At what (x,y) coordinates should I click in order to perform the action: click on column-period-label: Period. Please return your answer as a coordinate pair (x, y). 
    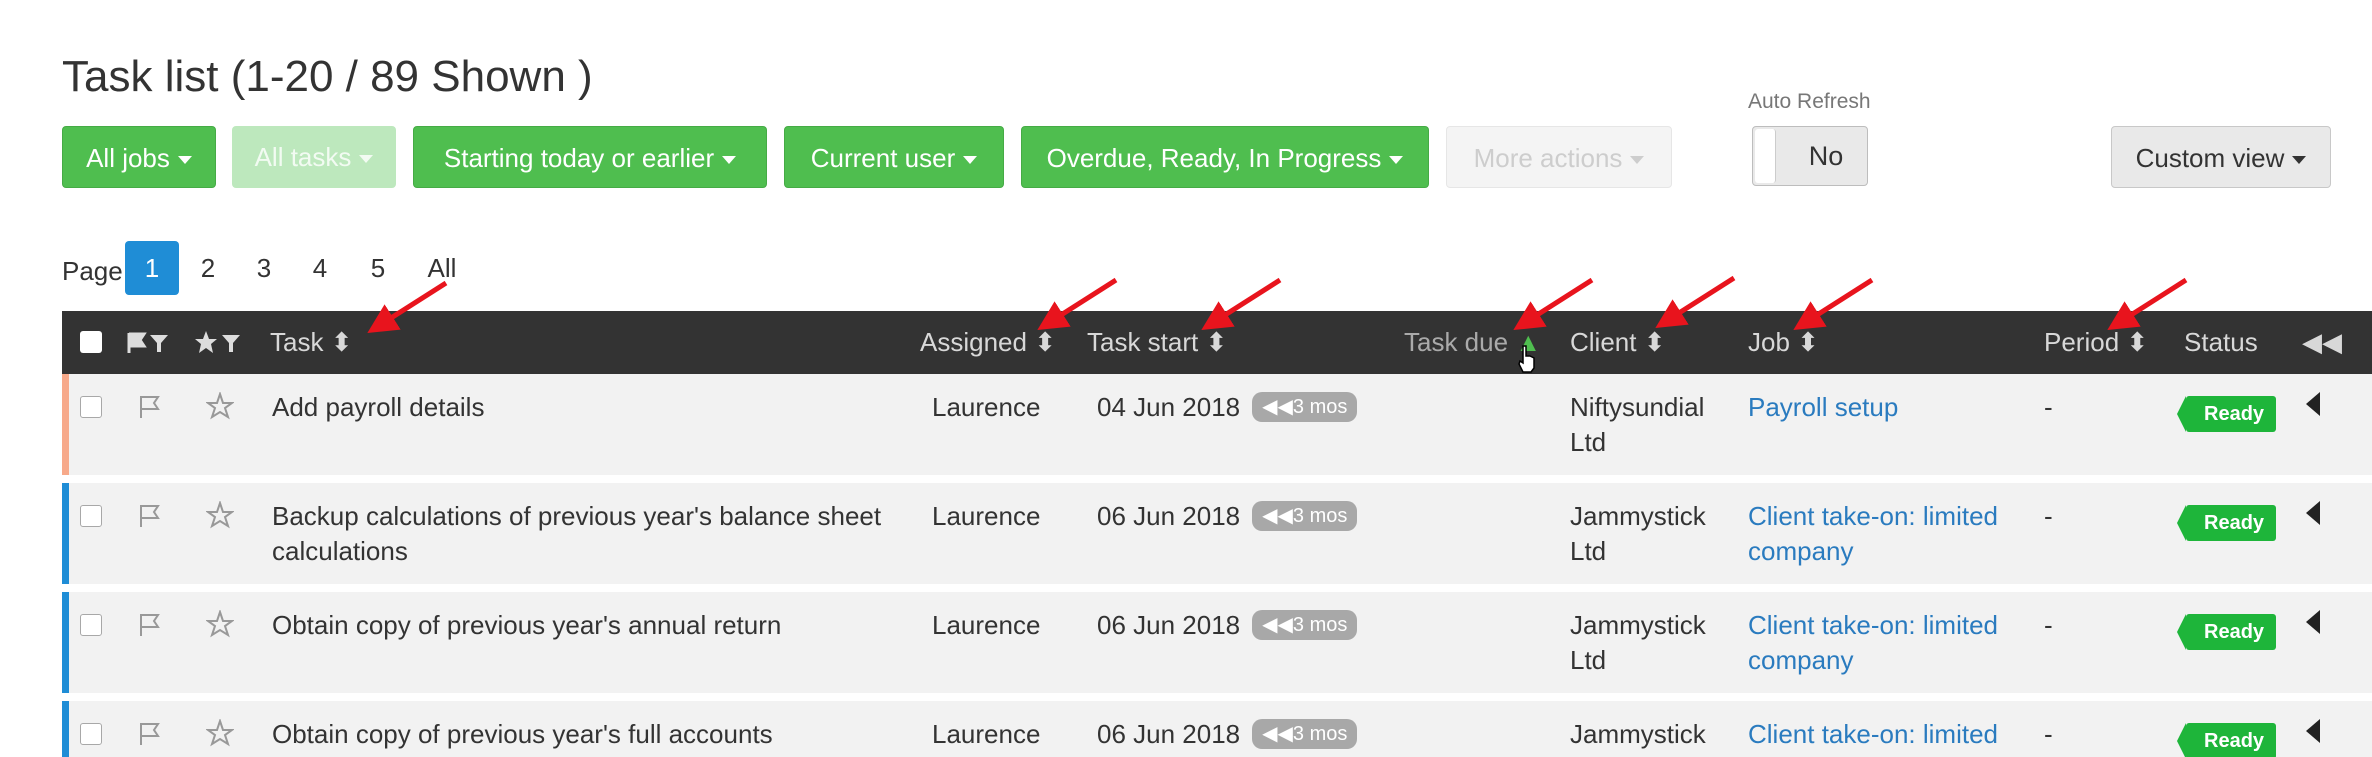
    Looking at the image, I should click on (2082, 342).